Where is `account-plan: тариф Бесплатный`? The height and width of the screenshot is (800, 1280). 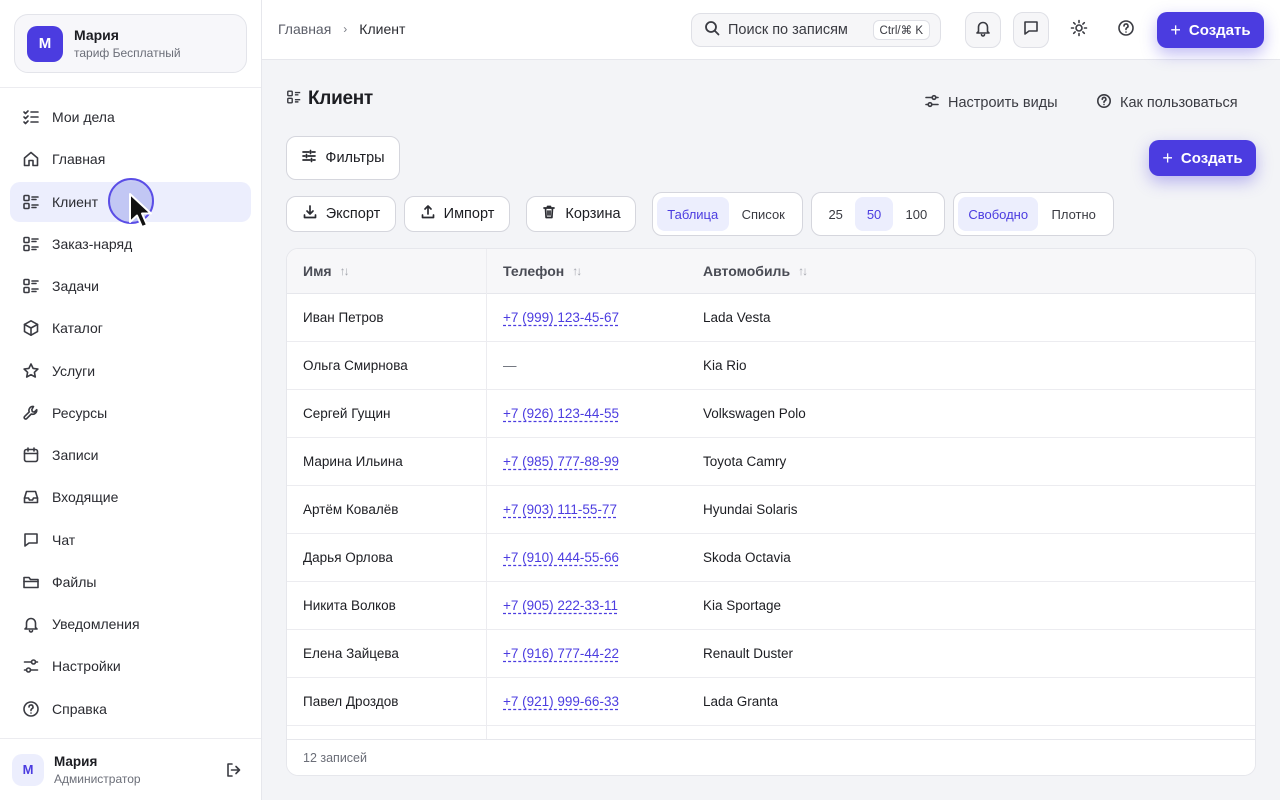 account-plan: тариф Бесплатный is located at coordinates (127, 53).